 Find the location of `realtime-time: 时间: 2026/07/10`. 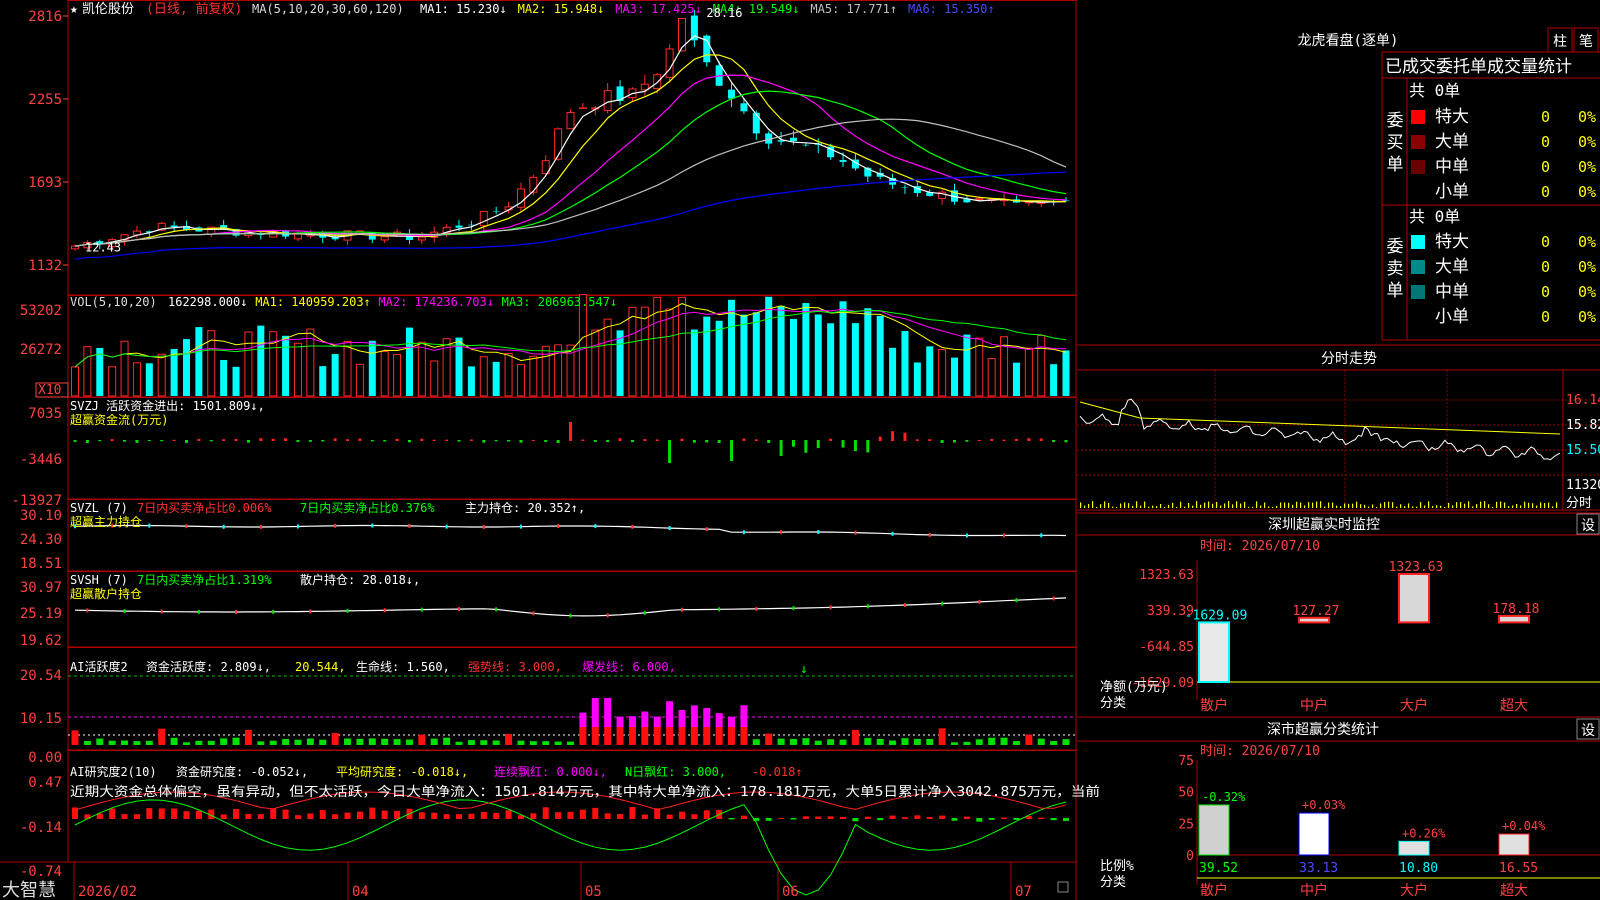

realtime-time: 时间: 2026/07/10 is located at coordinates (1260, 546).